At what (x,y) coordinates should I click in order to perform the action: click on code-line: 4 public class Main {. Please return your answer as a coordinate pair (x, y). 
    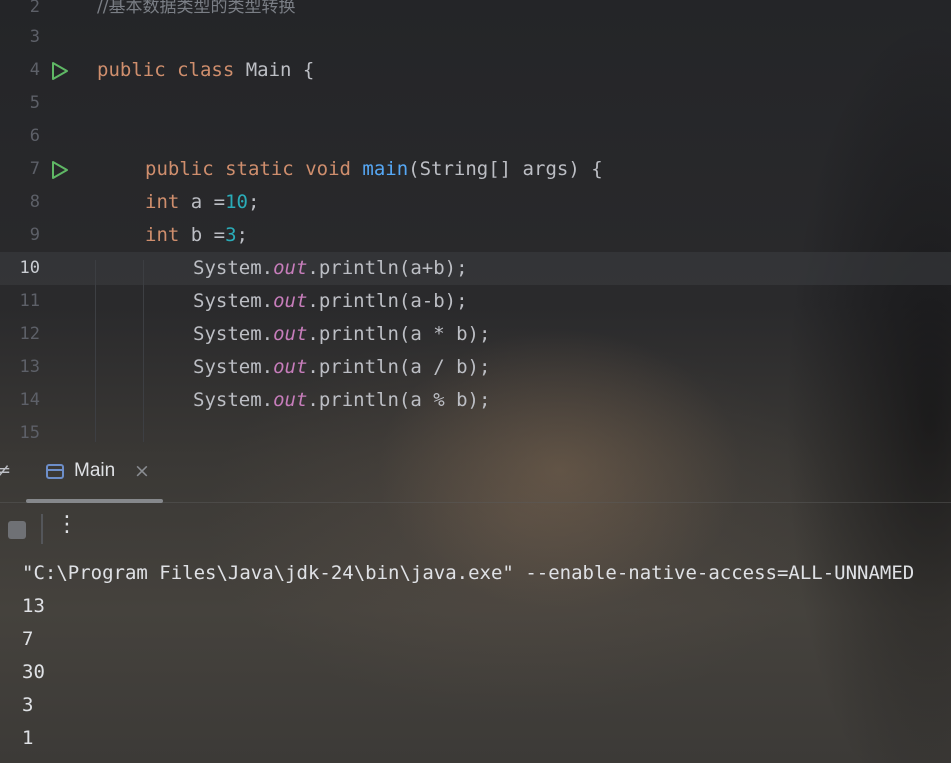
    Looking at the image, I should click on (475, 70).